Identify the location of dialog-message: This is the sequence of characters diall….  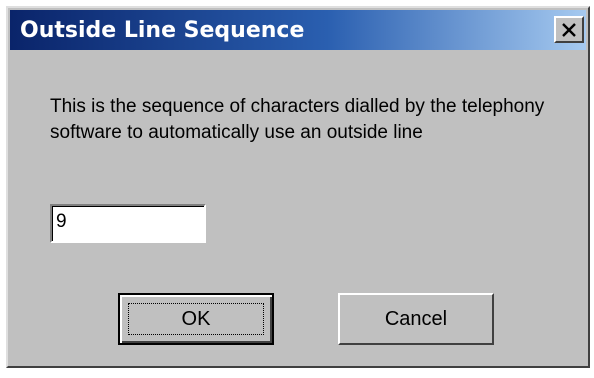
(297, 119).